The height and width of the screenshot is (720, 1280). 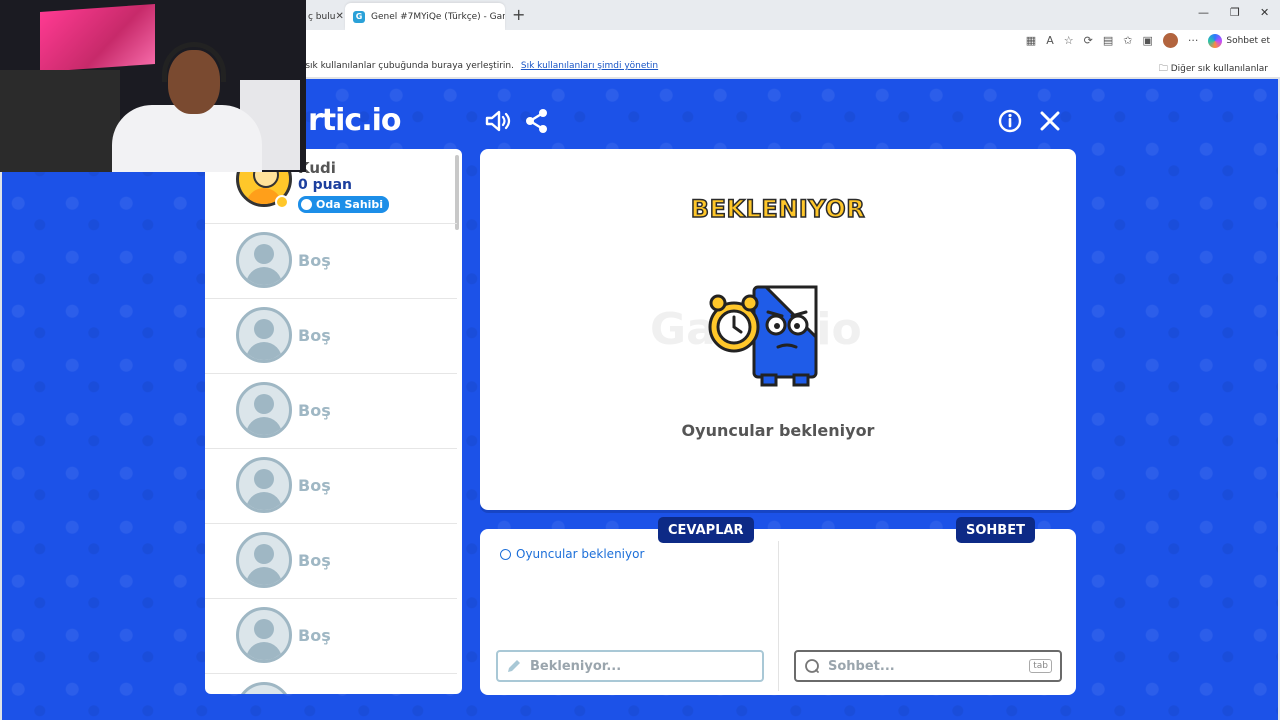 I want to click on close-tab-icon: ✕, so click(x=339, y=16).